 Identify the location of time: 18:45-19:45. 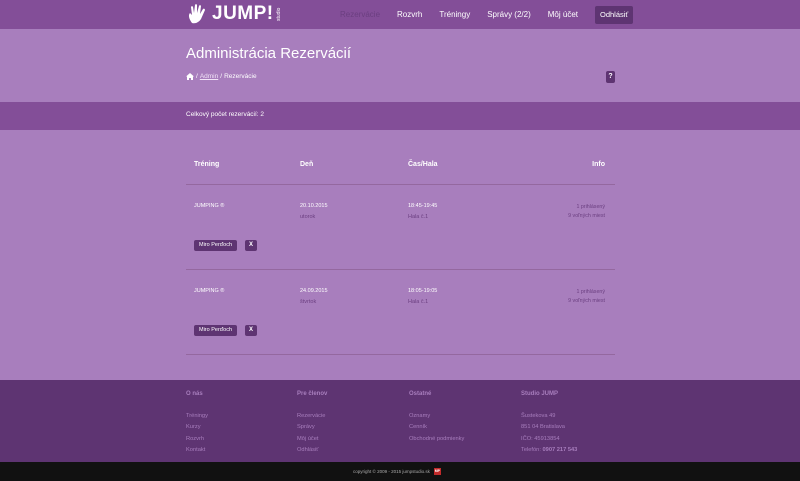
(423, 206).